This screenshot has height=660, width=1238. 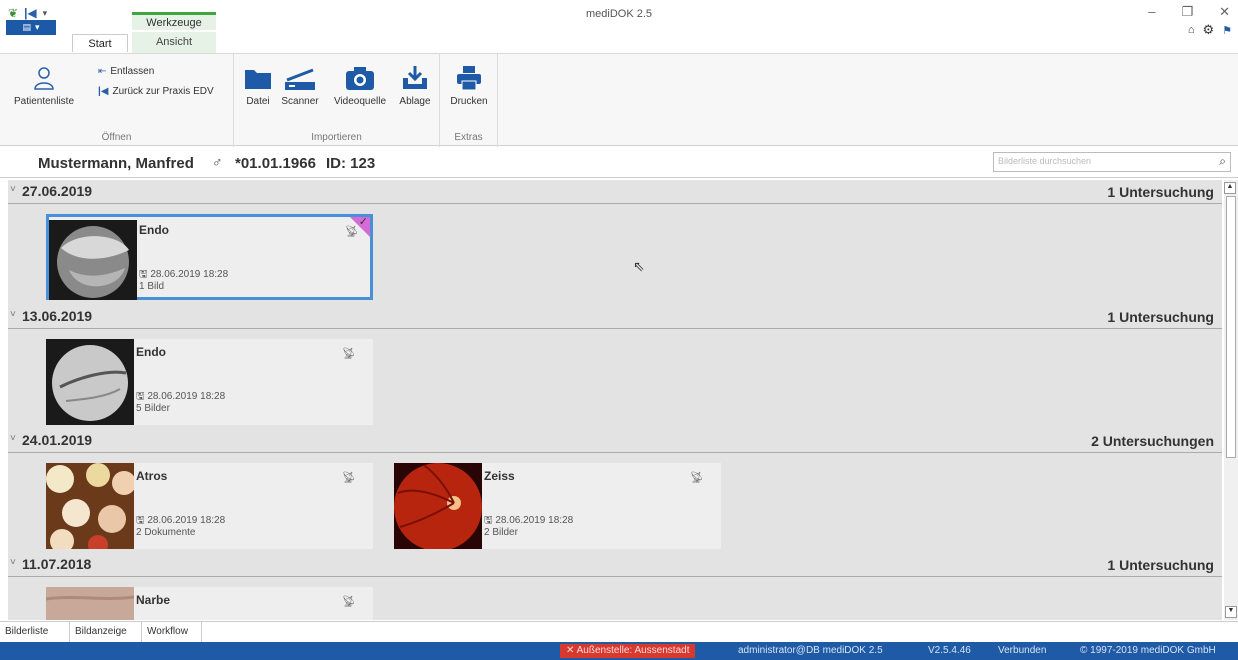 I want to click on minimize-button: –, so click(x=1151, y=12).